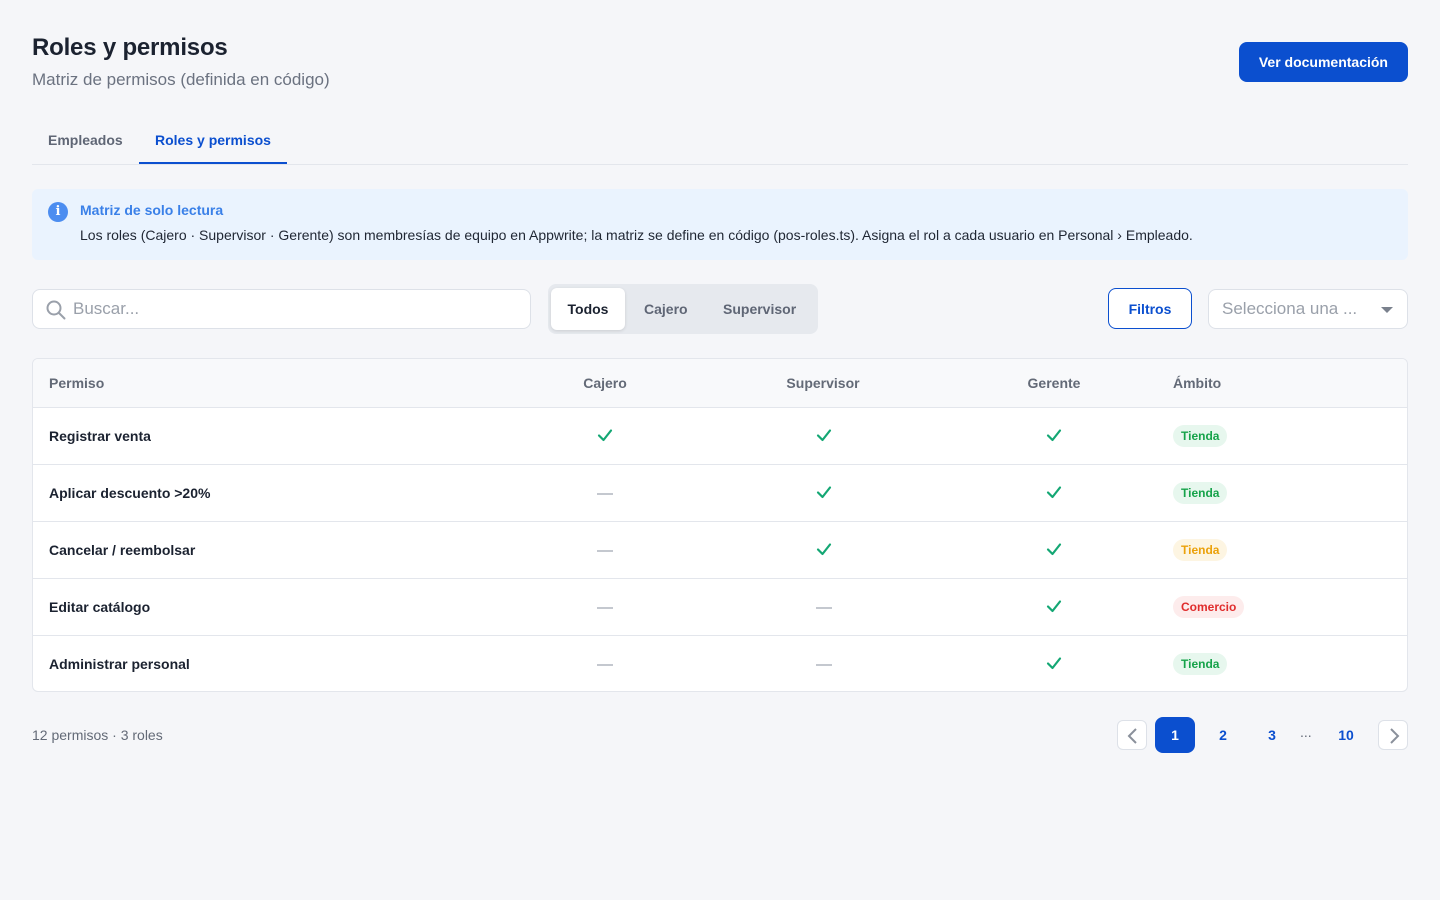  I want to click on tab-bar: Empleados Roles y permisos, so click(720, 141).